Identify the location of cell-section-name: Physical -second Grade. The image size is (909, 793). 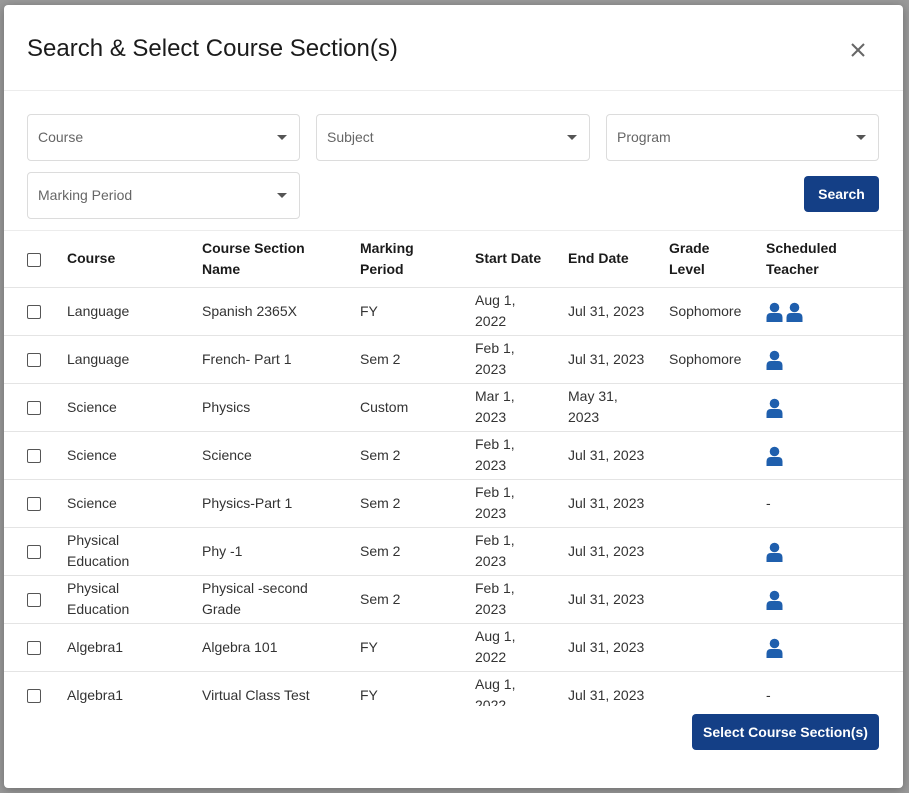
(255, 598).